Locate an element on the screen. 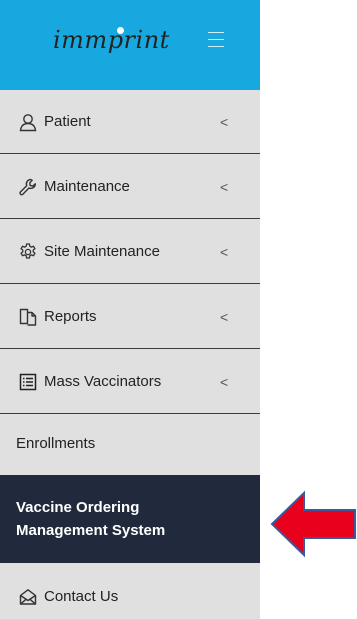 Image resolution: width=357 pixels, height=619 pixels. sidebar-header: immprint is located at coordinates (130, 45).